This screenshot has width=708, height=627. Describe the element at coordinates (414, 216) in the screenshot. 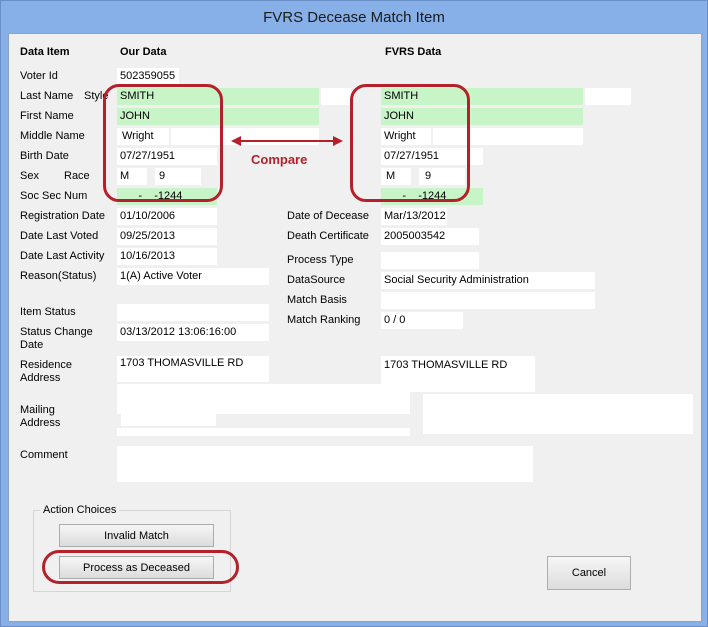

I see `fvrs-date-of-decease-field: Mar/13/2012` at that location.